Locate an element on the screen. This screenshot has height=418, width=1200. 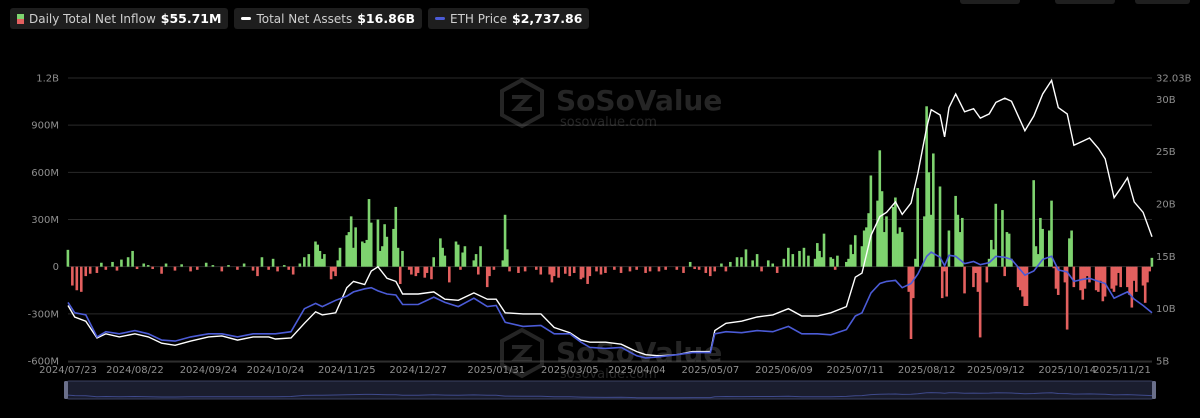
watermark-url: sosovalue.com is located at coordinates (608, 122).